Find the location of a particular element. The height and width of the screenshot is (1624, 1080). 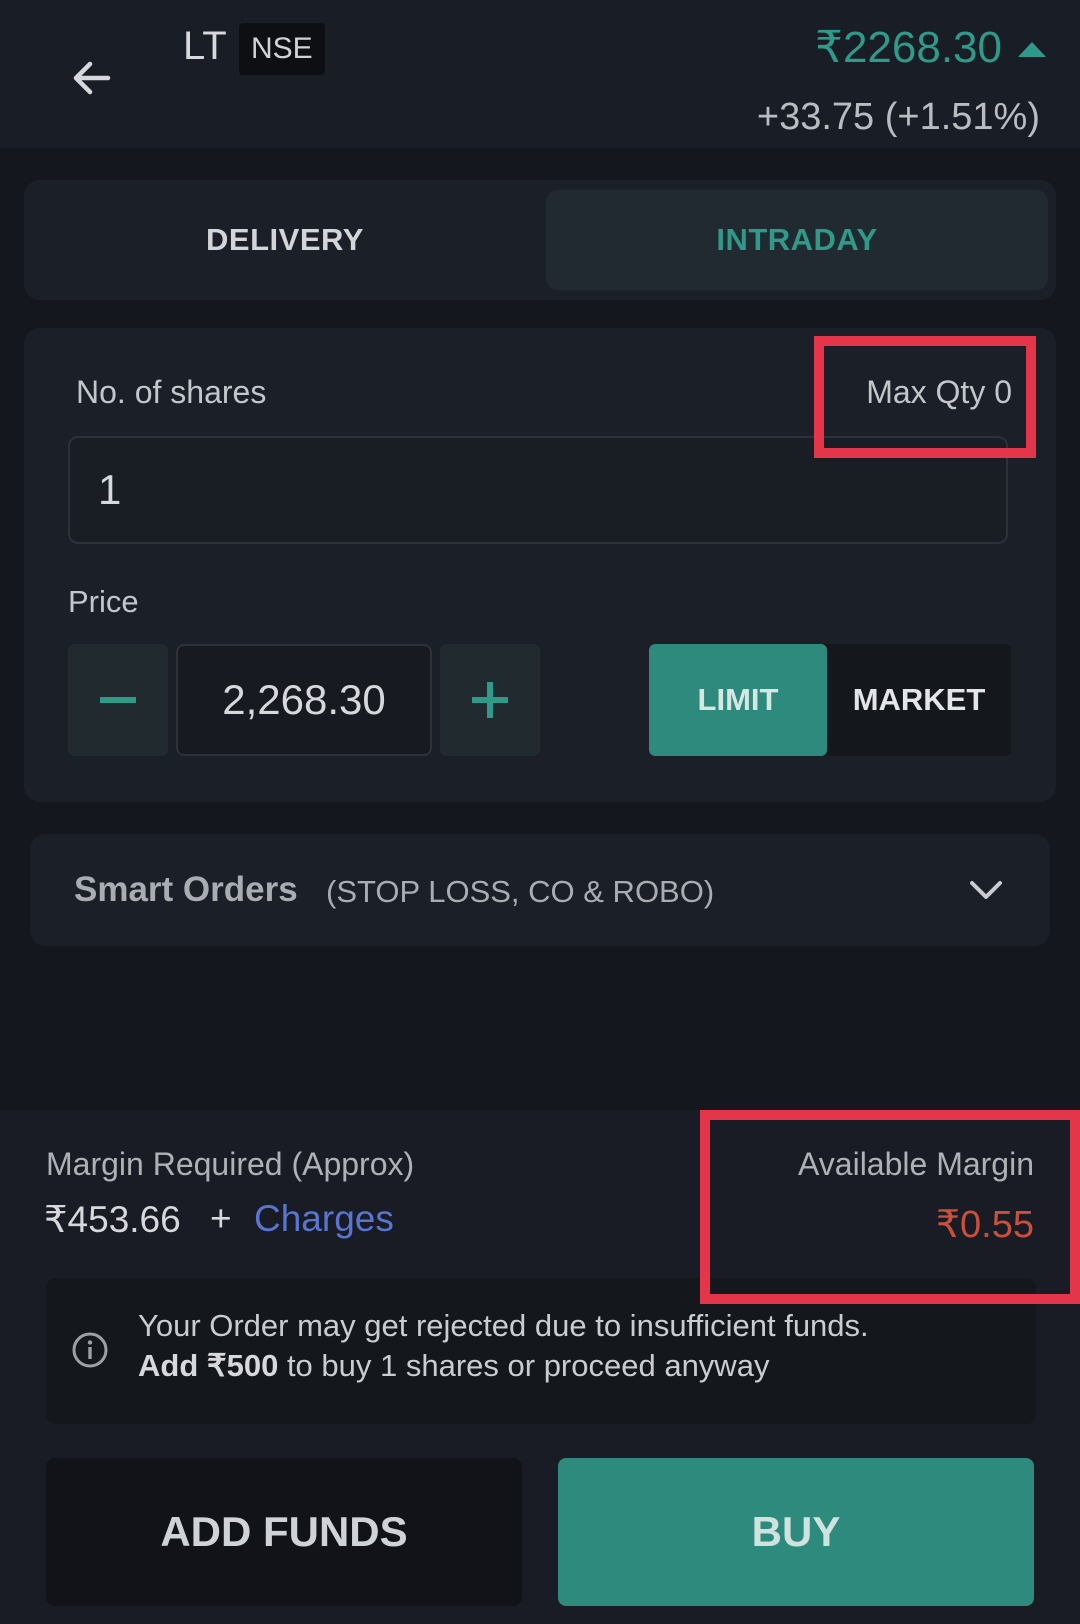

charges-link: Charges is located at coordinates (324, 1219).